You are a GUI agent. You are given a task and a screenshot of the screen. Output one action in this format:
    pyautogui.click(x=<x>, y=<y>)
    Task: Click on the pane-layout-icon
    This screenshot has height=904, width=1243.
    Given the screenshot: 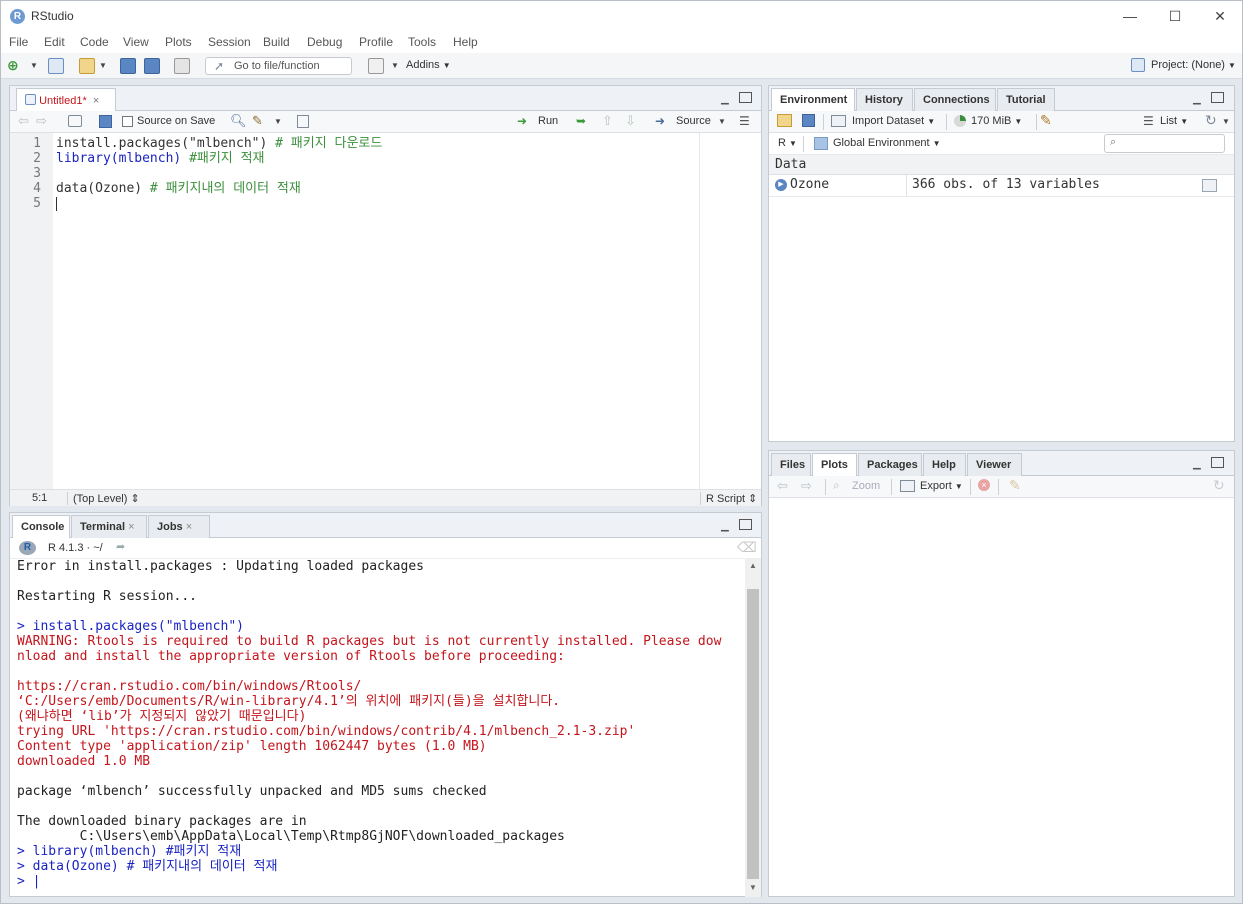 What is the action you would take?
    pyautogui.click(x=376, y=66)
    